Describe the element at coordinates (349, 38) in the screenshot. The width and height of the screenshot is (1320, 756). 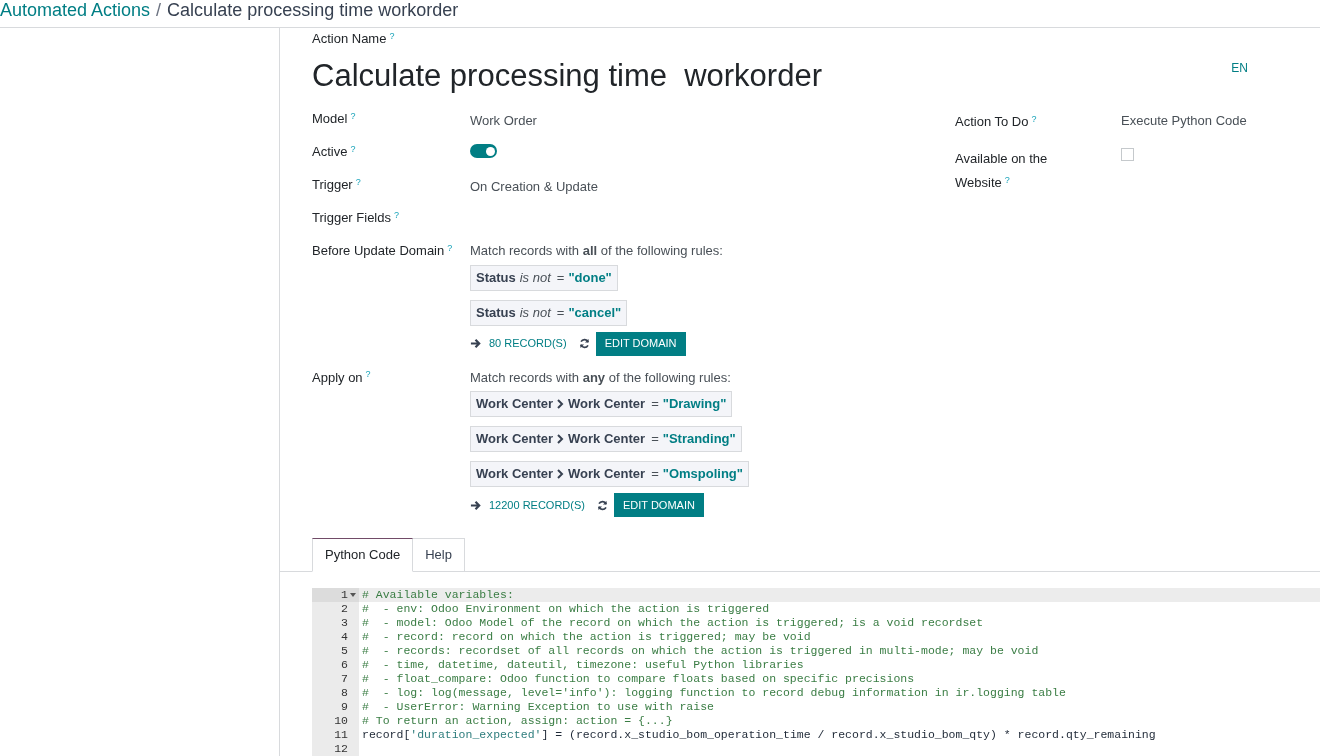
I see `field-label: Action Name` at that location.